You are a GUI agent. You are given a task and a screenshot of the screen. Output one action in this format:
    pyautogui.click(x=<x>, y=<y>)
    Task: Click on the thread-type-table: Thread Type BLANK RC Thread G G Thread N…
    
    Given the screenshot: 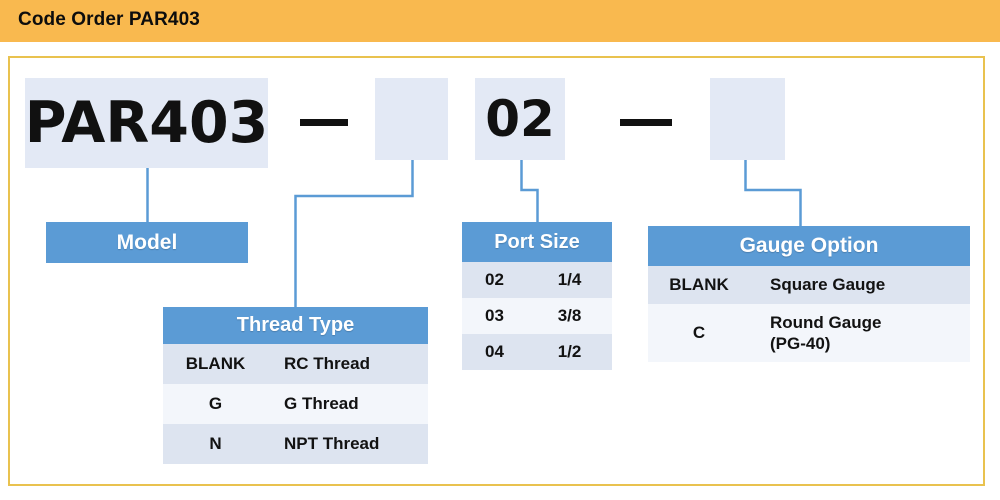 What is the action you would take?
    pyautogui.click(x=295, y=385)
    